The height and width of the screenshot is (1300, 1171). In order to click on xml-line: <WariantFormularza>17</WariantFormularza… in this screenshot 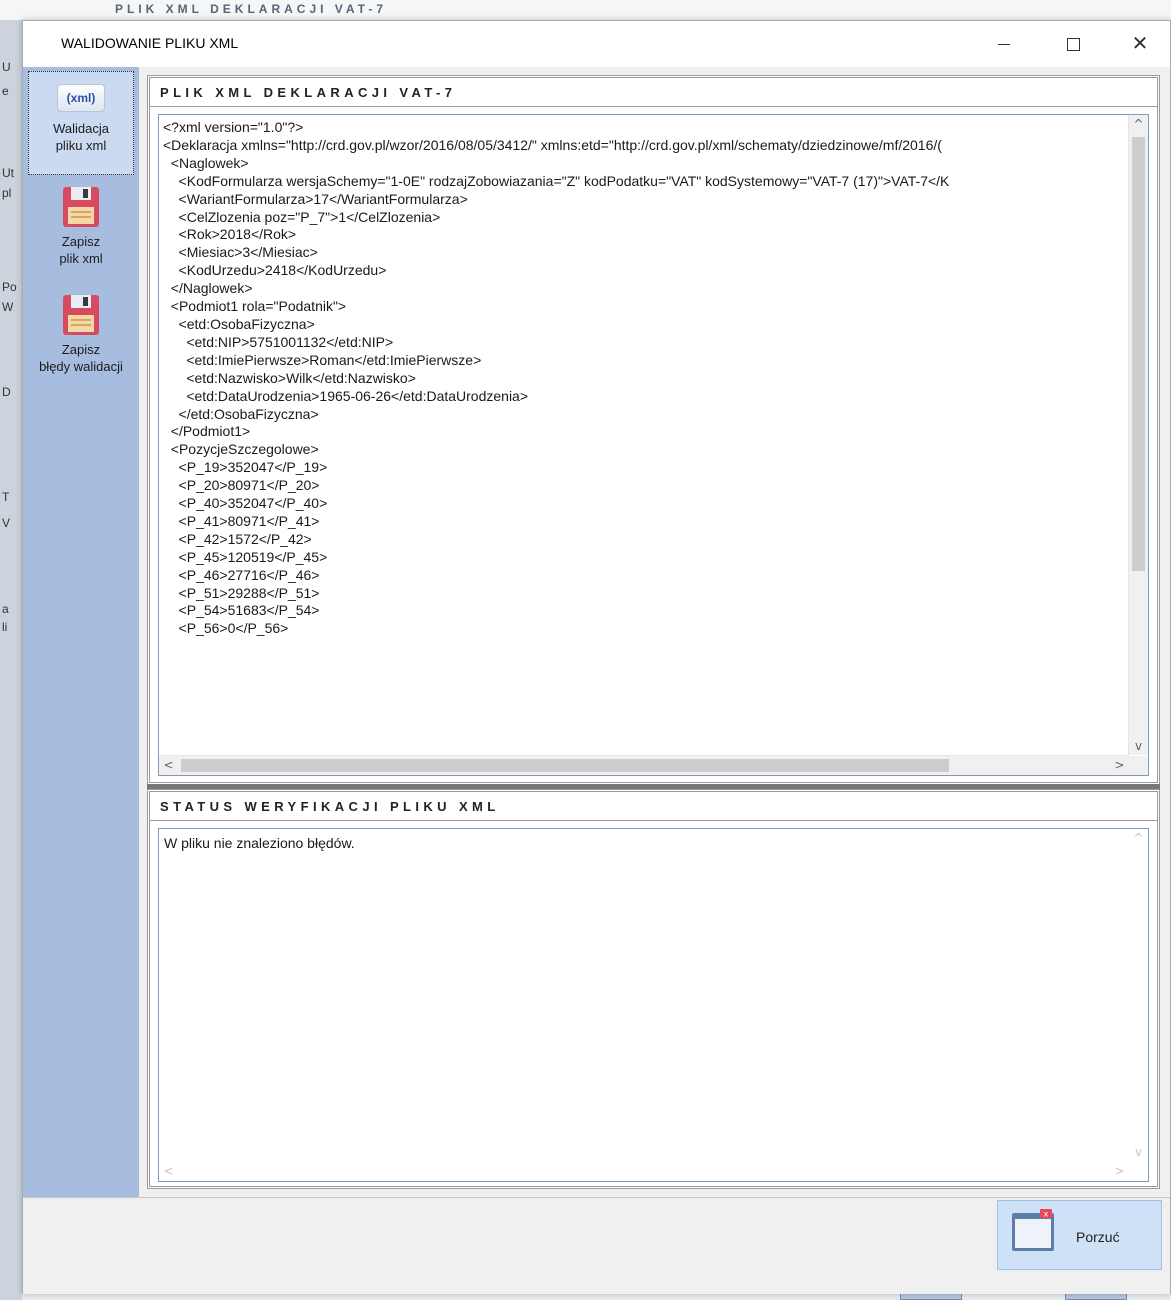, I will do `click(315, 198)`.